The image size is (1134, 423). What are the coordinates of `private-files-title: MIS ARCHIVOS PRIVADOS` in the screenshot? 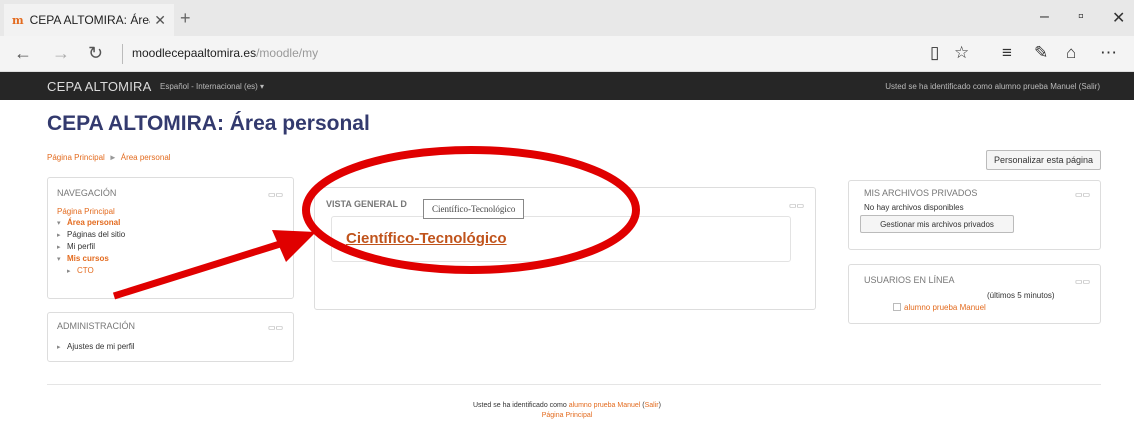 It's located at (921, 193).